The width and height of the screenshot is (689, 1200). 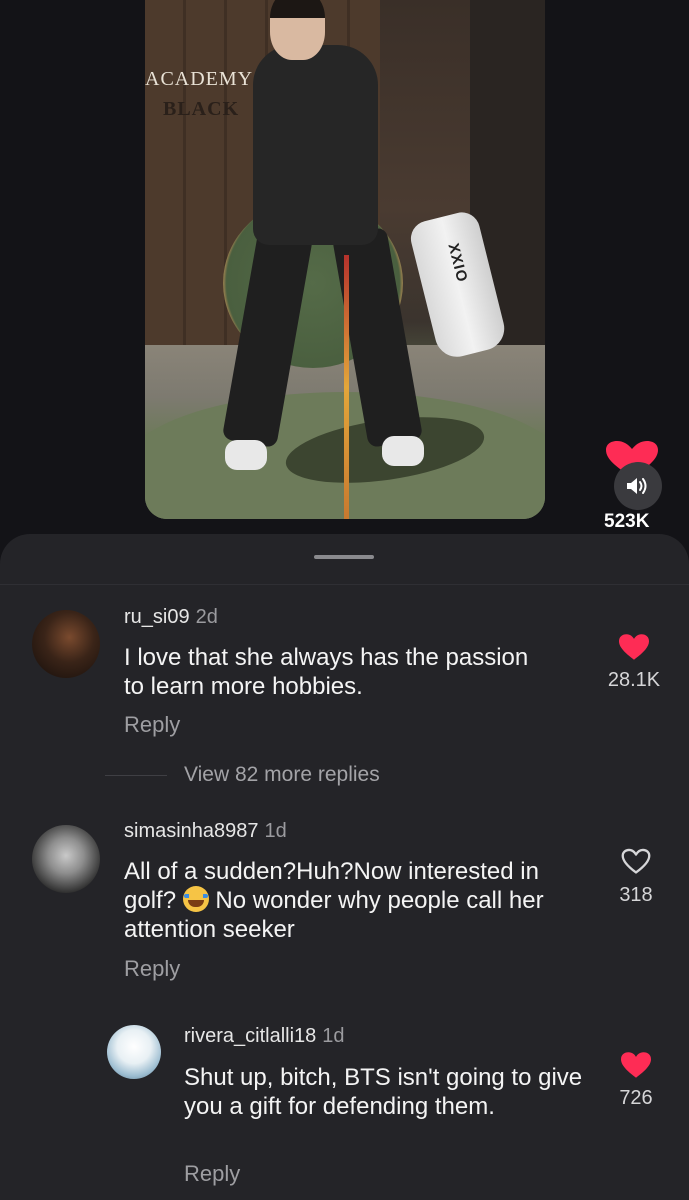 What do you see at coordinates (282, 775) in the screenshot?
I see `view-more-replies-button: View 82 more replies` at bounding box center [282, 775].